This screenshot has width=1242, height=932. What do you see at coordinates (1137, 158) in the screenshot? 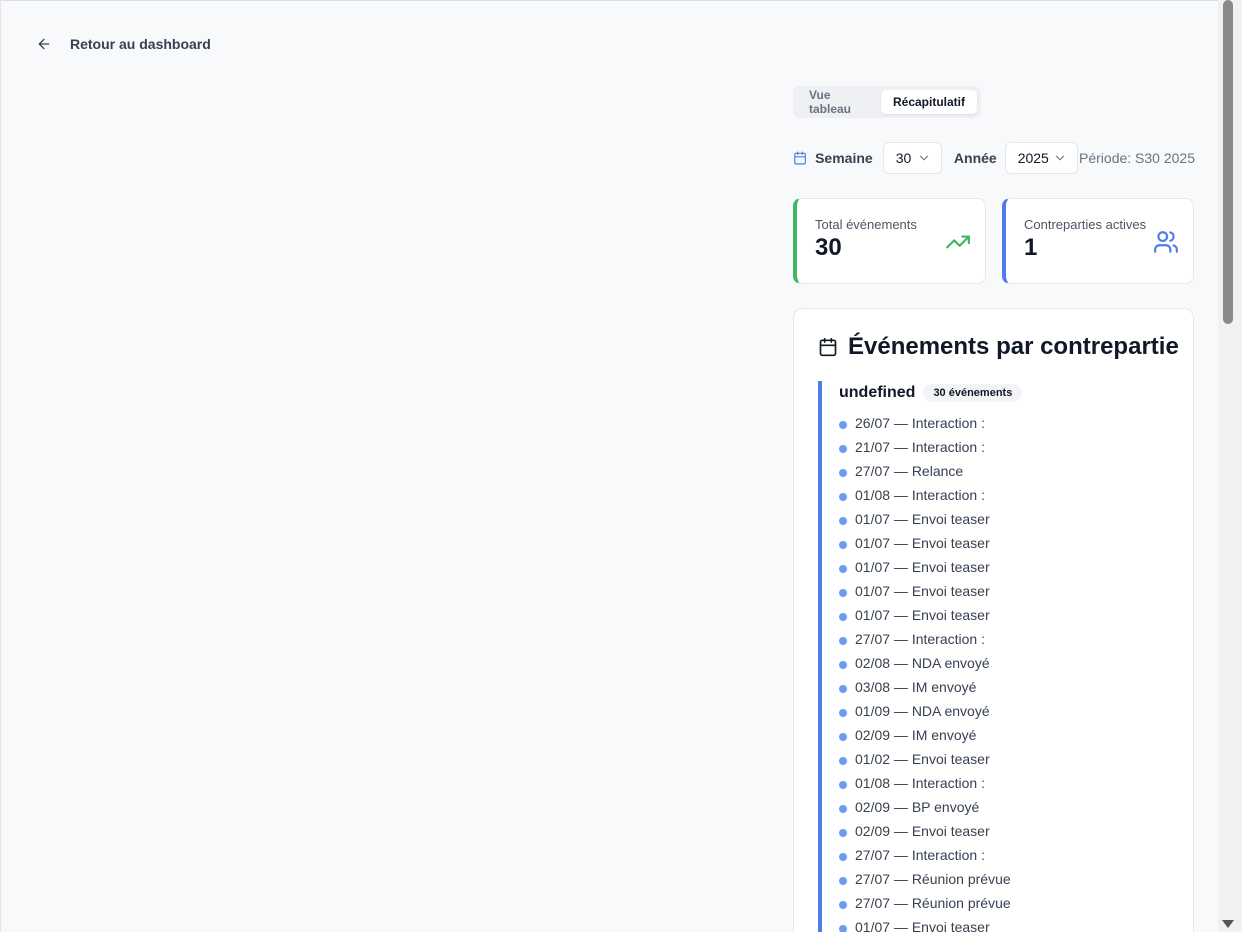
I see `period-text: Période: S30 2025` at bounding box center [1137, 158].